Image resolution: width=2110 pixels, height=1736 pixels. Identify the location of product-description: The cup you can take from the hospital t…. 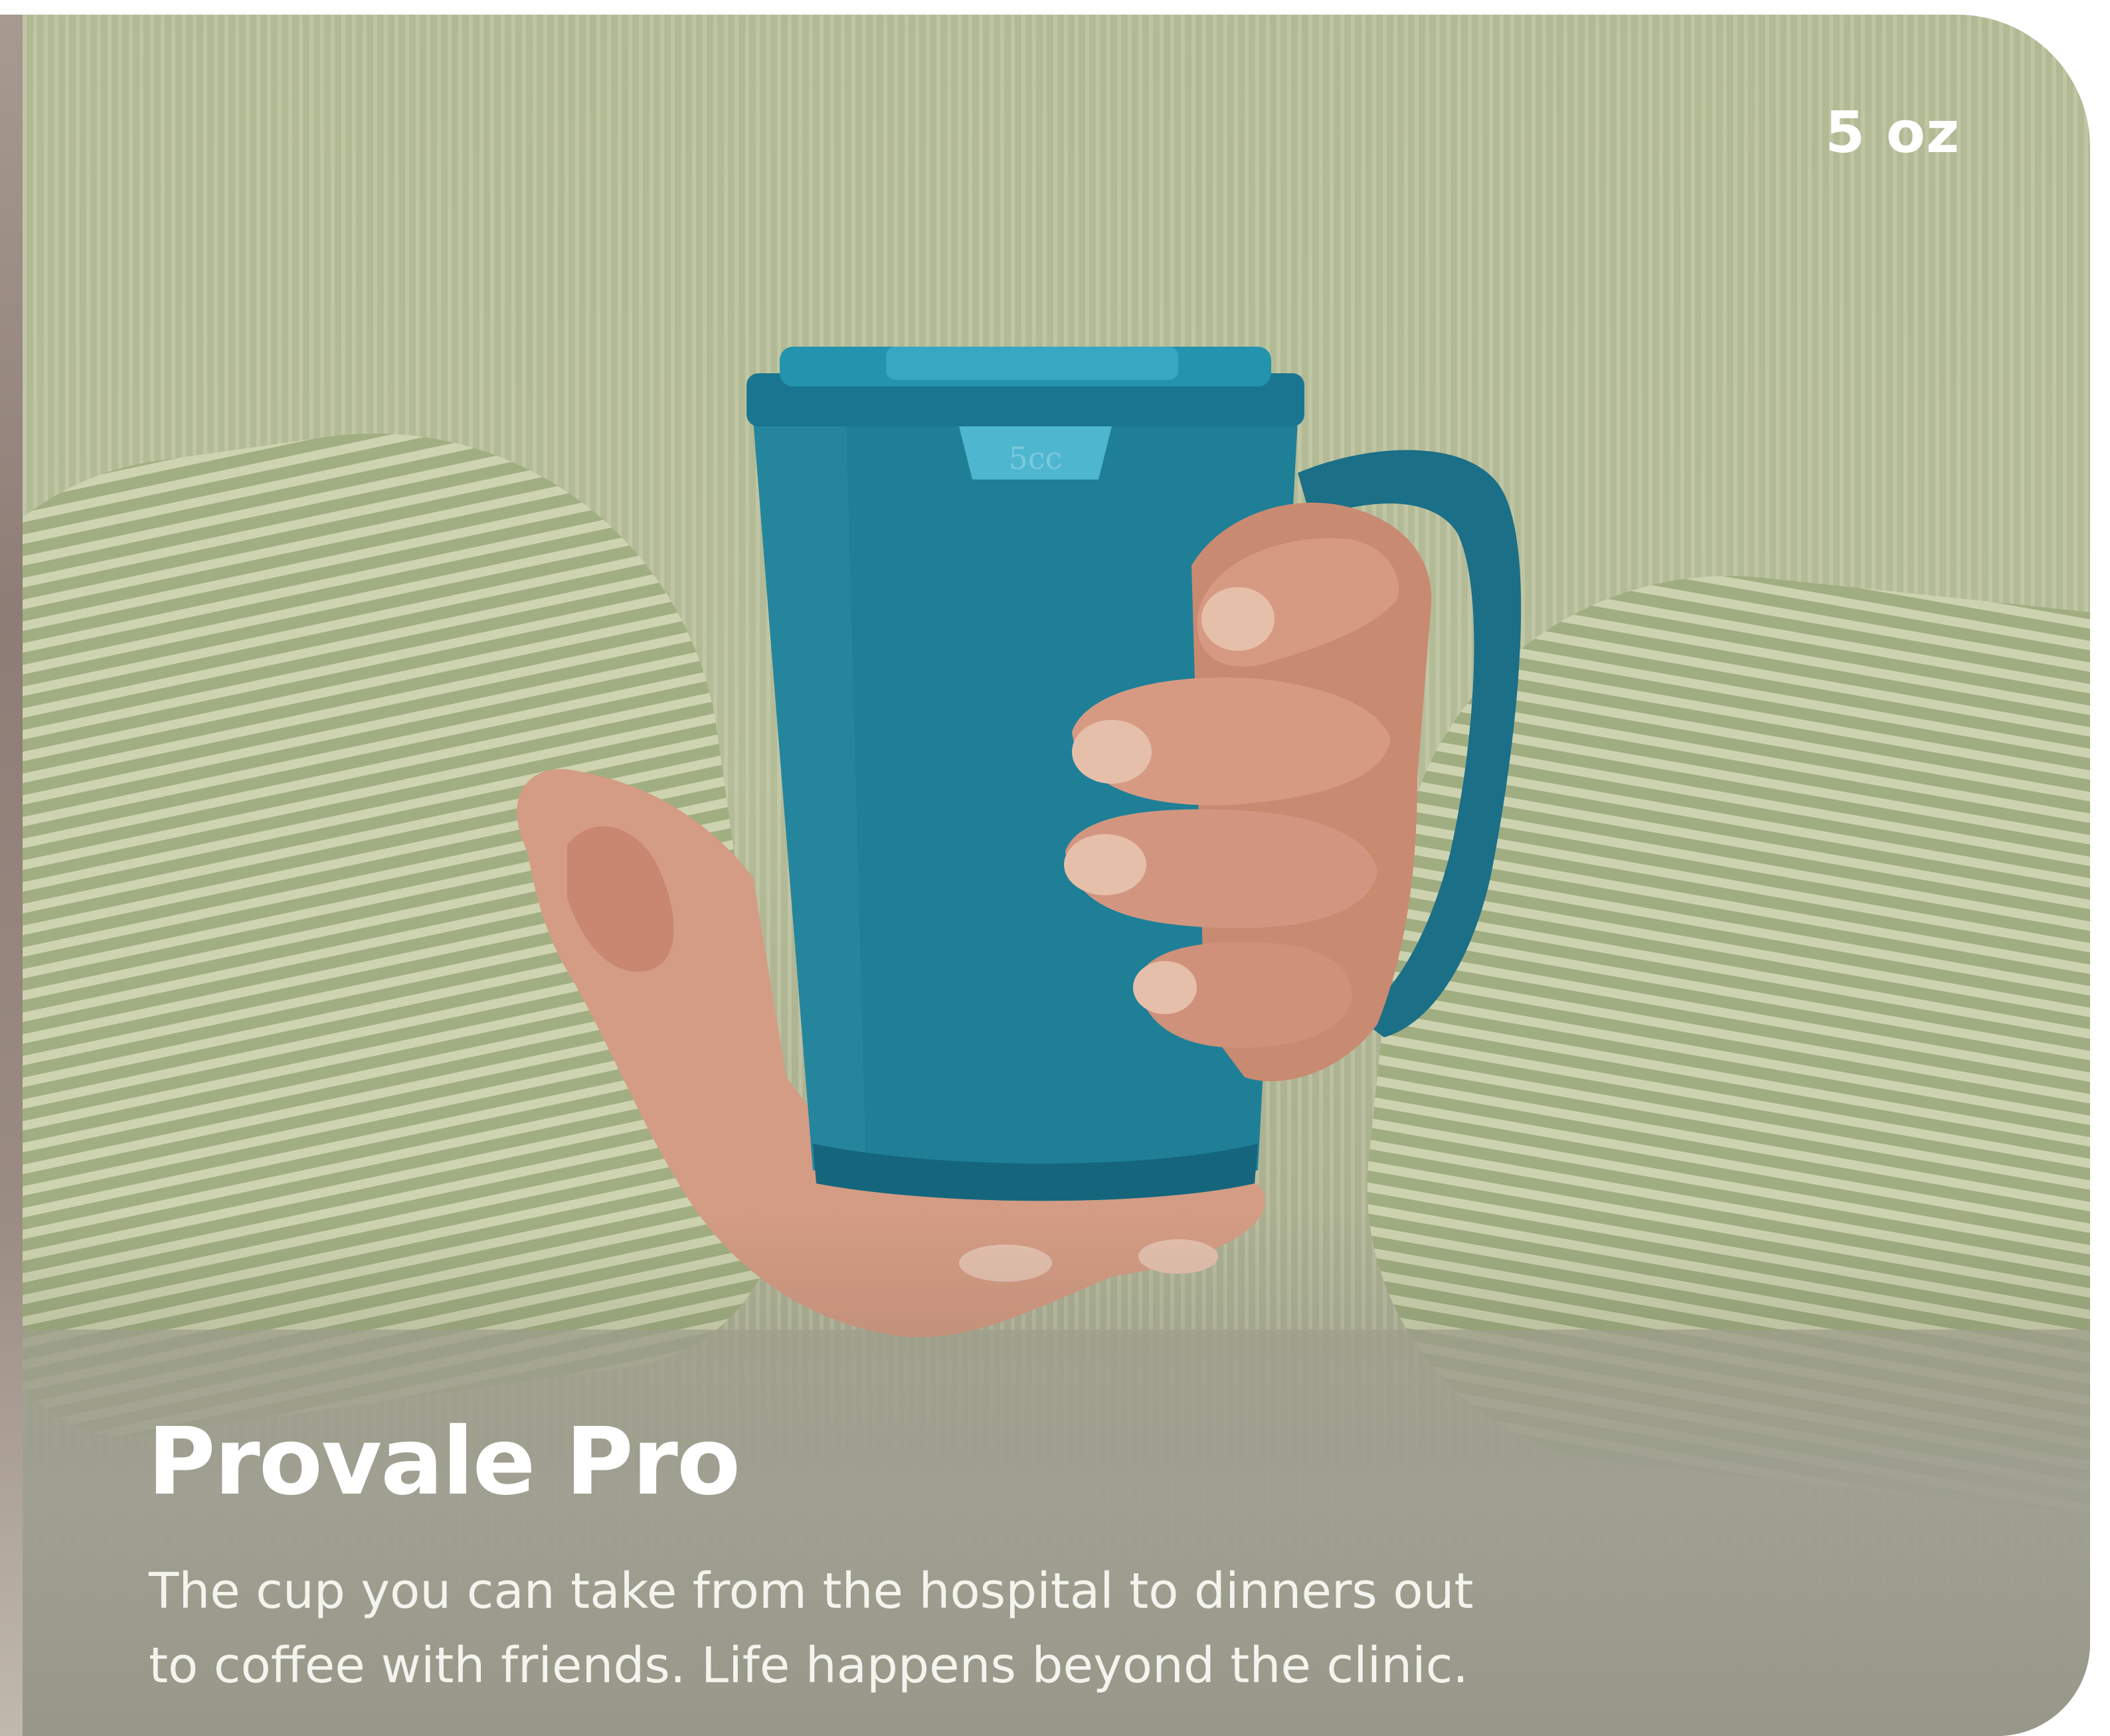
(913, 1629).